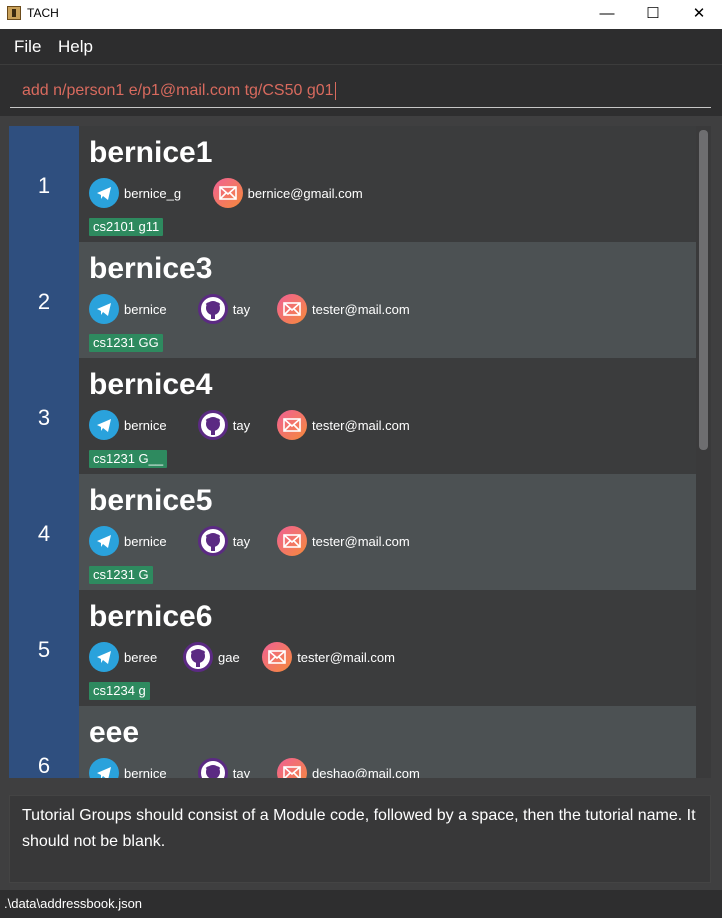 Image resolution: width=722 pixels, height=918 pixels. Describe the element at coordinates (151, 616) in the screenshot. I see `person-name: bernice6` at that location.